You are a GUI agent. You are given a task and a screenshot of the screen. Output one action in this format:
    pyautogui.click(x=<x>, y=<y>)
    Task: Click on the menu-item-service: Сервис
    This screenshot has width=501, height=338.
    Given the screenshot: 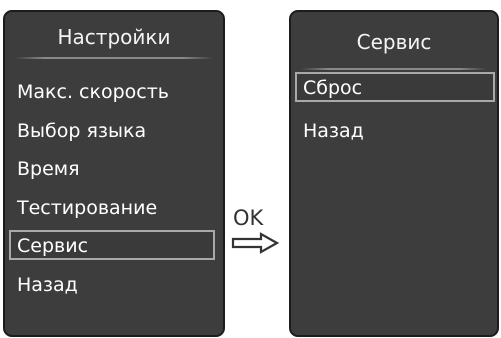 What is the action you would take?
    pyautogui.click(x=112, y=245)
    